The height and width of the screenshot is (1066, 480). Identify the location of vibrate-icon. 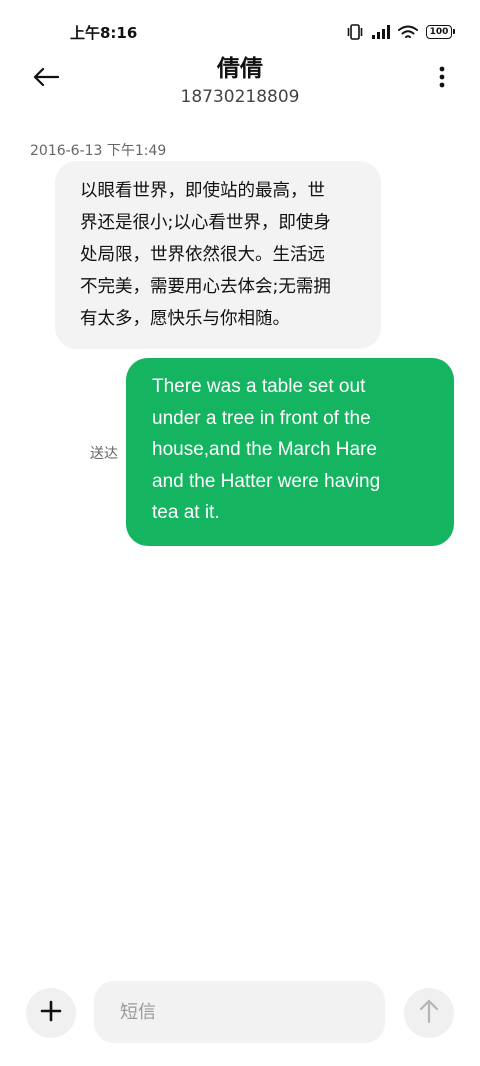
(355, 32).